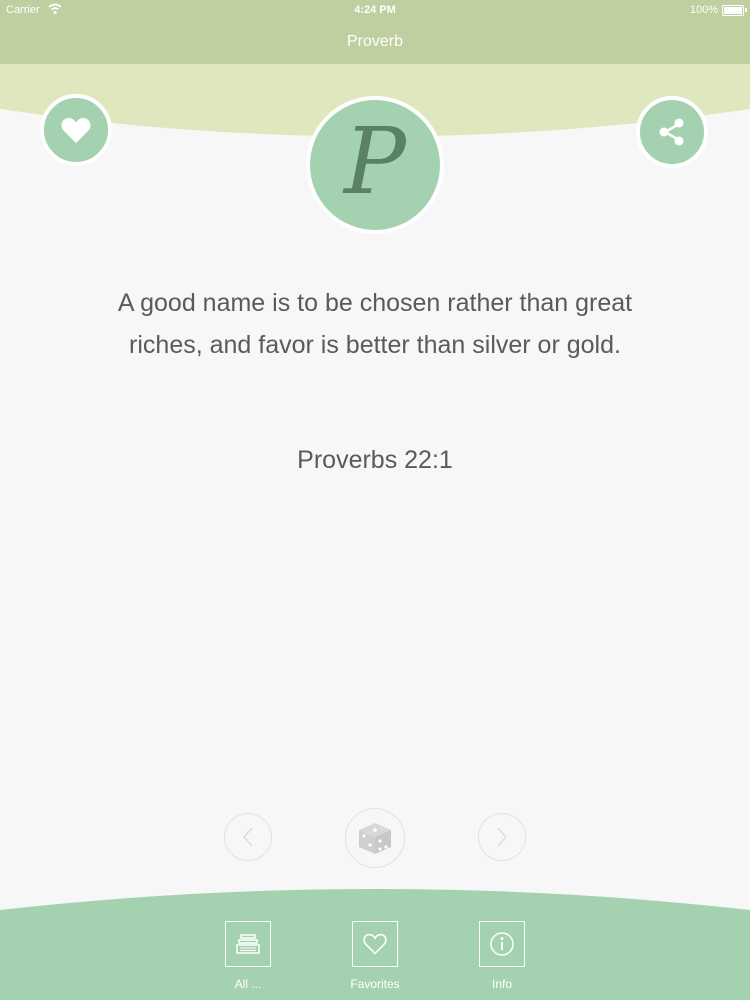 The width and height of the screenshot is (750, 1000). What do you see at coordinates (703, 10) in the screenshot?
I see `battery-percentage: 100%` at bounding box center [703, 10].